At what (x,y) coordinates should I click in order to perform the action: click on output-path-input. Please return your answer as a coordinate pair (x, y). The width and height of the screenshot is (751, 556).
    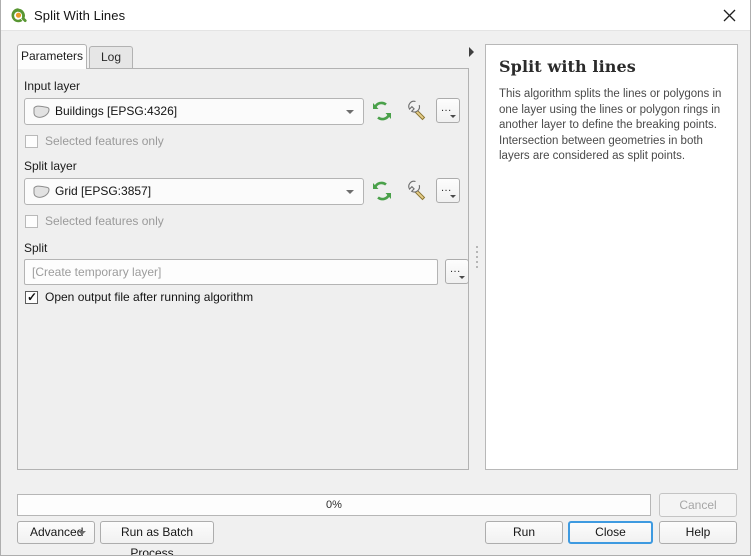
    Looking at the image, I should click on (231, 272).